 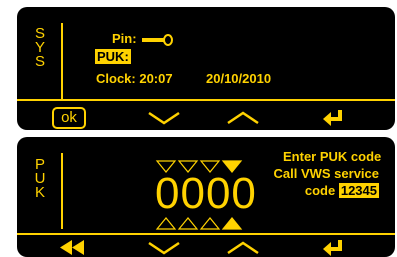 I want to click on side-letter: K, so click(x=39, y=192).